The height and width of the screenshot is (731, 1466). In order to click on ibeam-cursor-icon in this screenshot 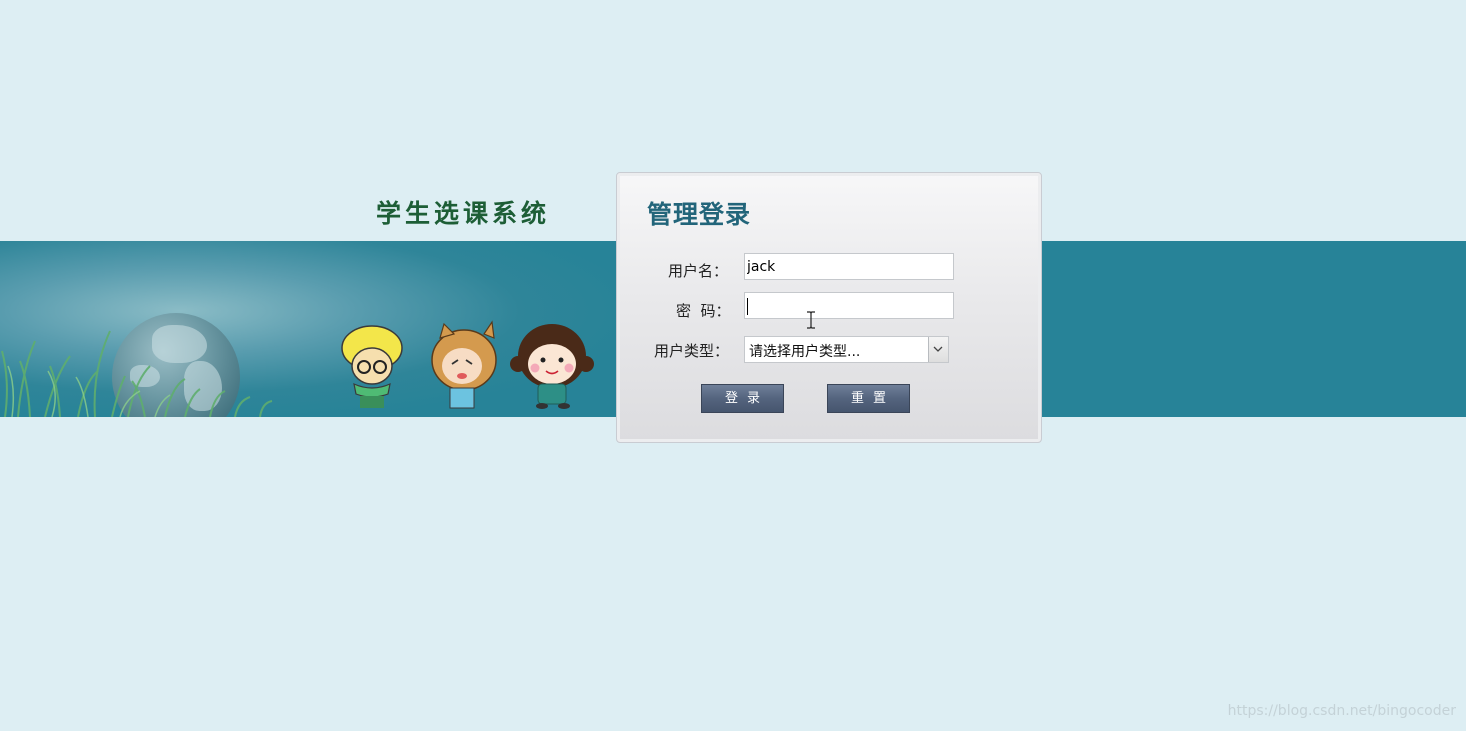, I will do `click(811, 320)`.